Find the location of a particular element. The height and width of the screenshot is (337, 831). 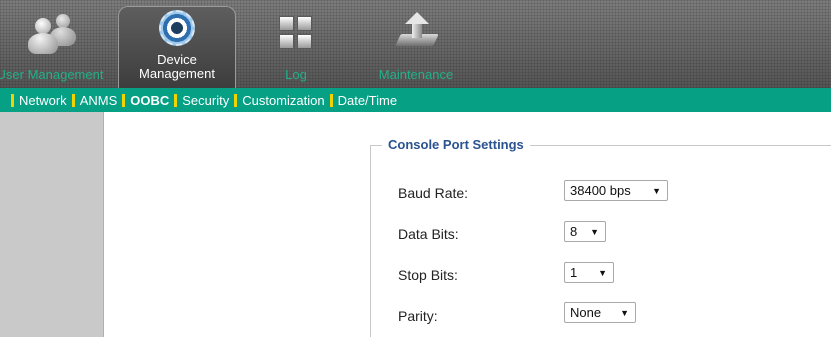

subnav-anms: ANMS is located at coordinates (99, 100).